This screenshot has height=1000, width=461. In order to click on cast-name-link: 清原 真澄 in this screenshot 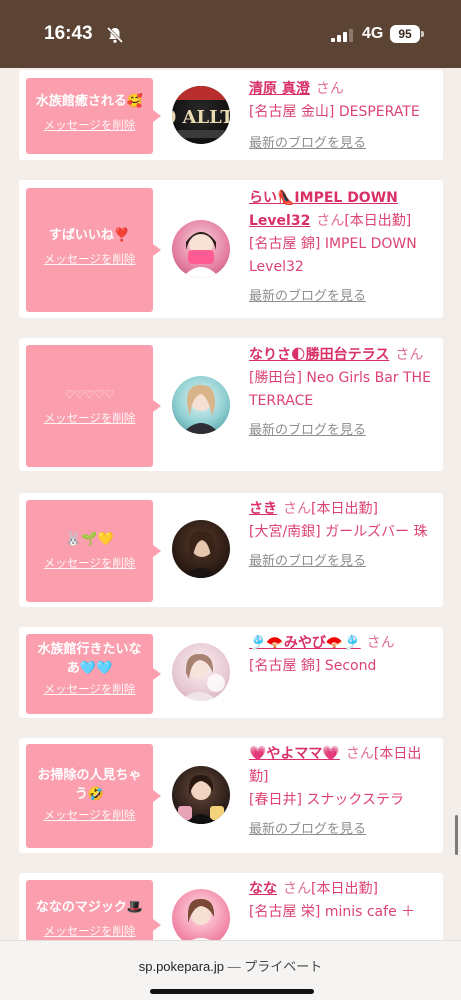, I will do `click(279, 89)`.